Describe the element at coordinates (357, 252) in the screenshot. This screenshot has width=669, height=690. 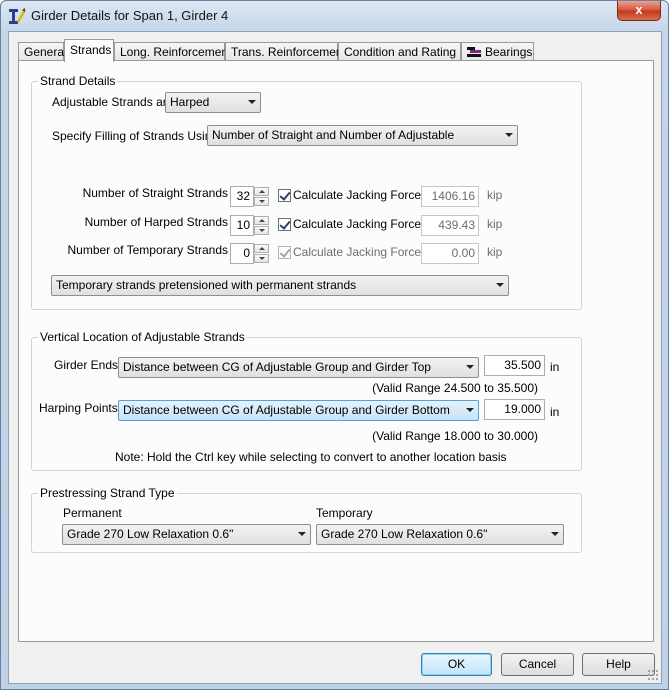
I see `temporary-jacking-label: Calculate Jacking Force` at that location.